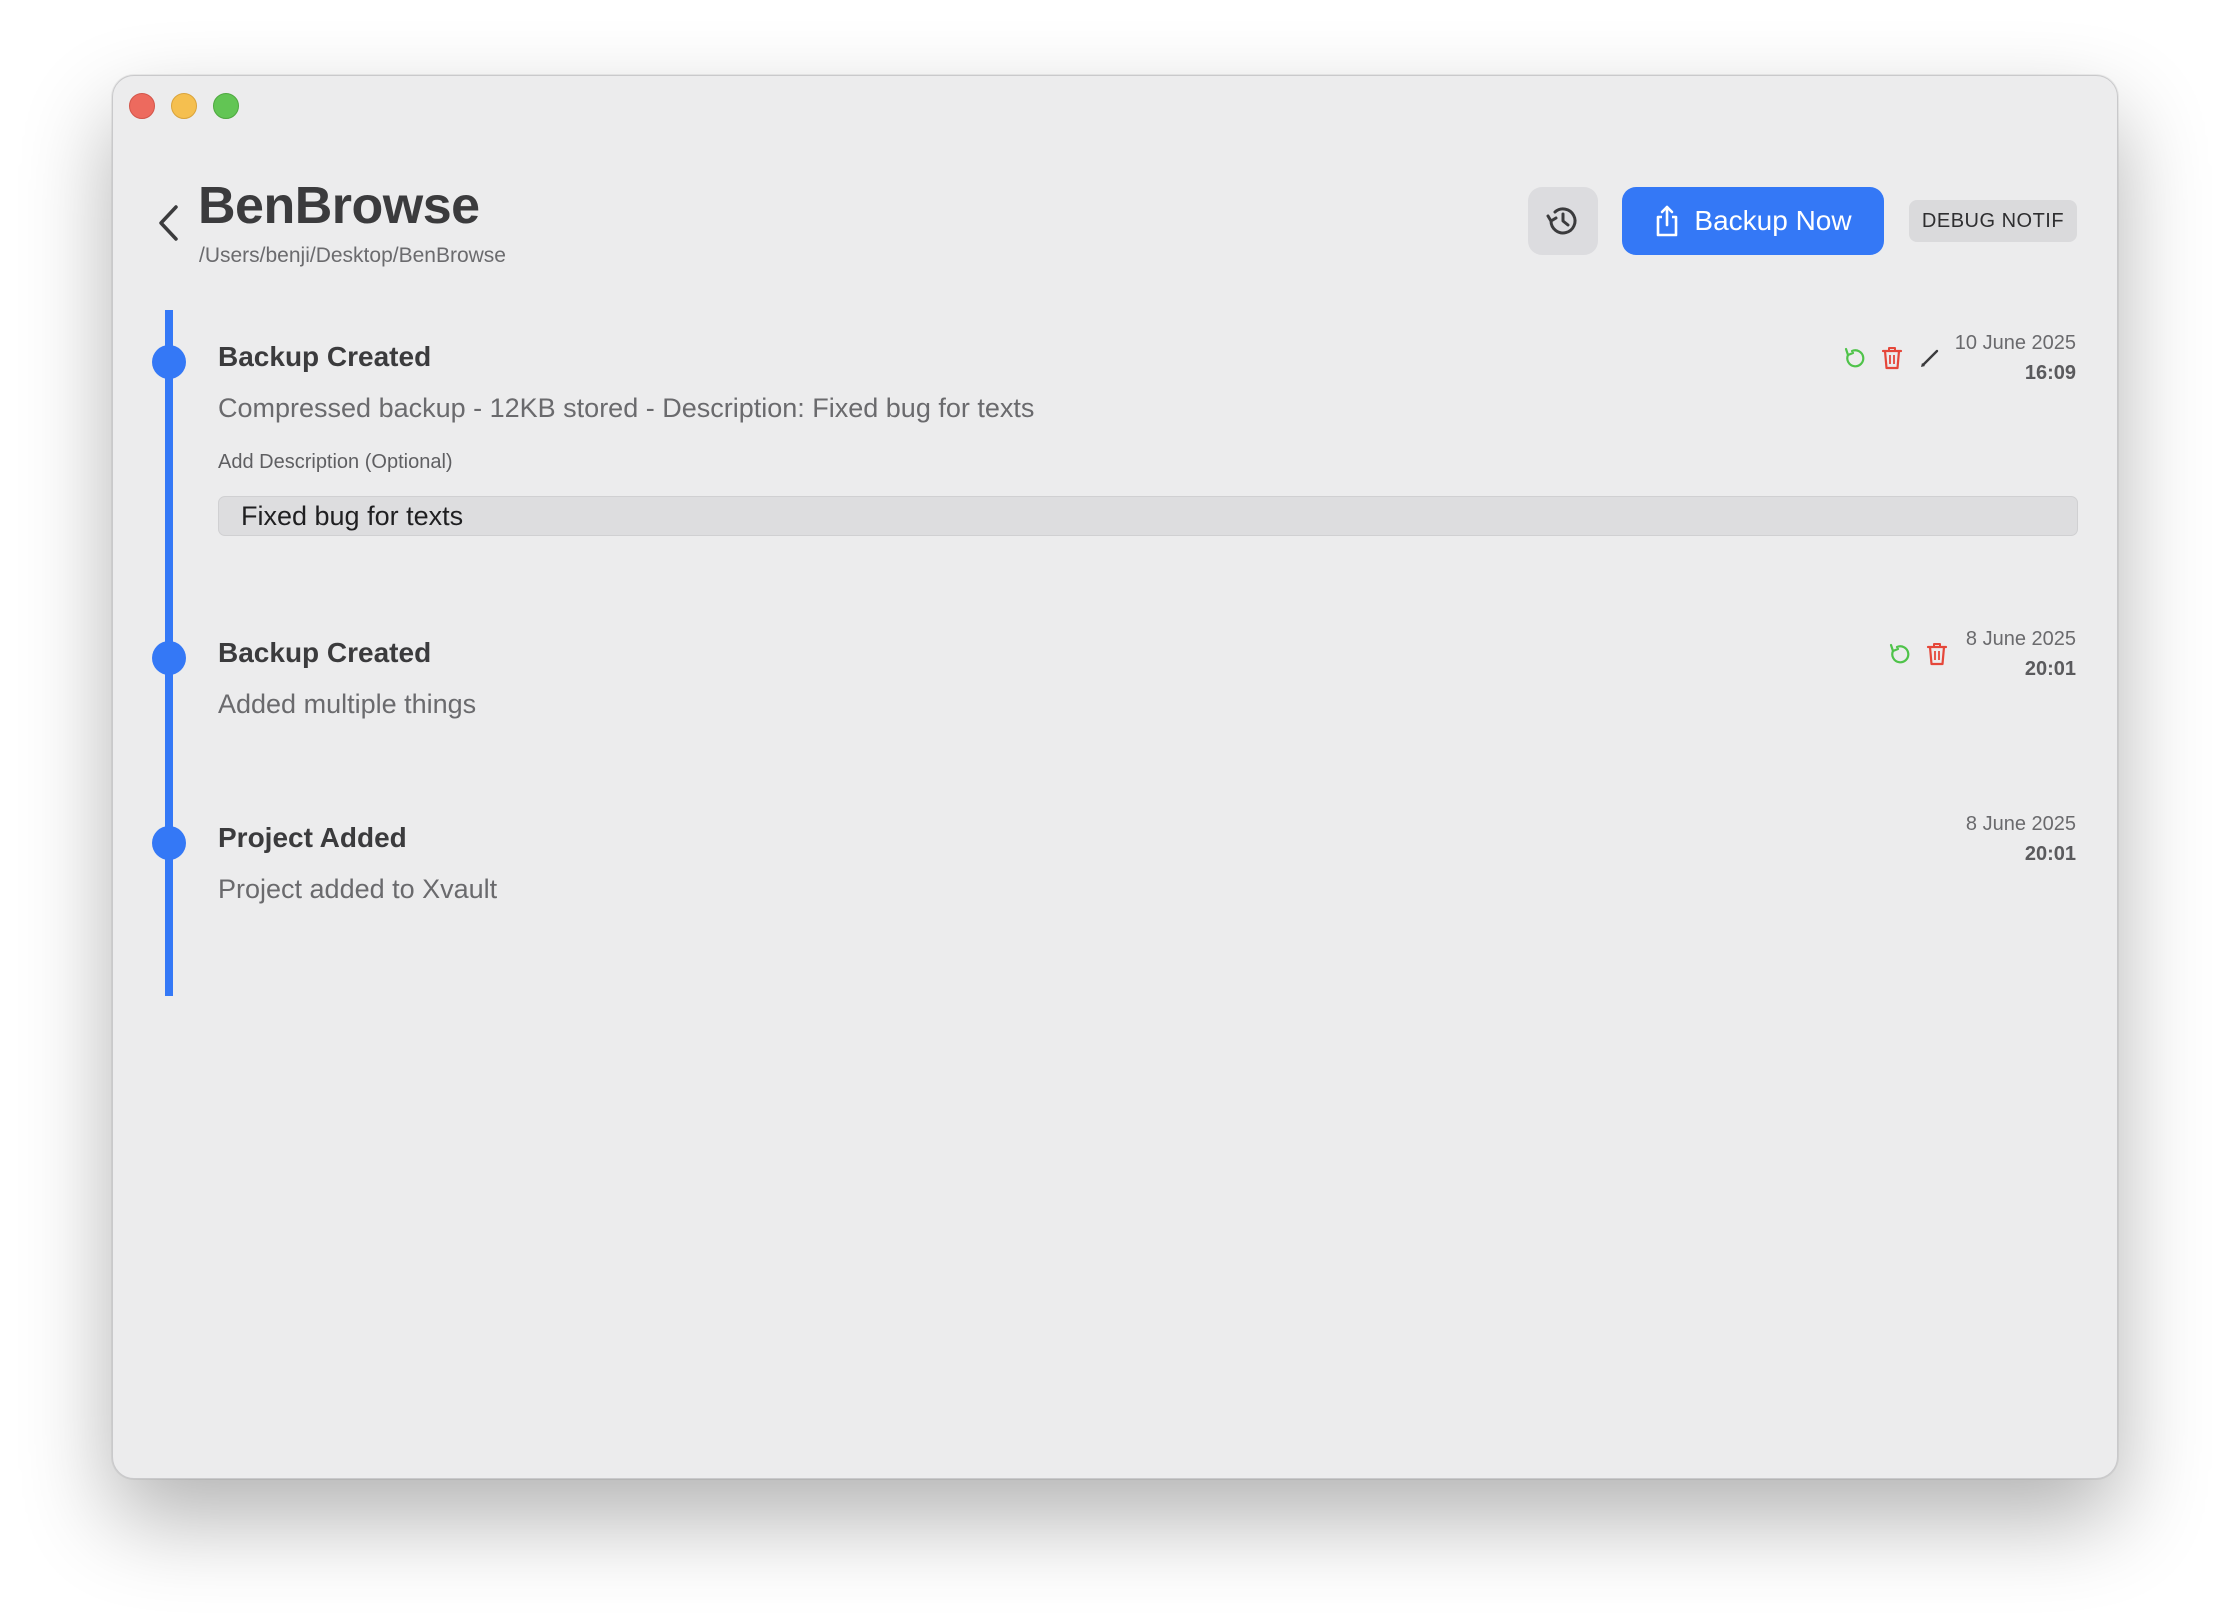 The height and width of the screenshot is (1624, 2224). I want to click on backup-now-button: Backup Now, so click(1753, 221).